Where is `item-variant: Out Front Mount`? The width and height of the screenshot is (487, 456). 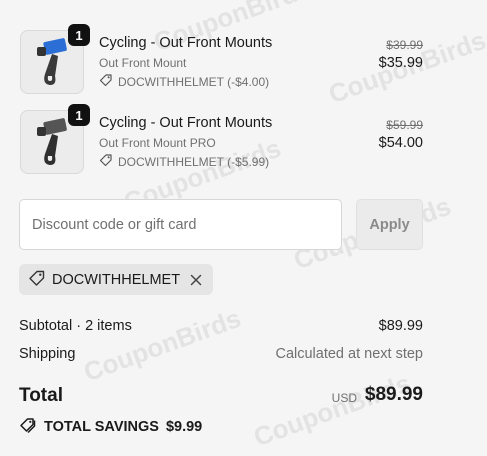
item-variant: Out Front Mount is located at coordinates (143, 63).